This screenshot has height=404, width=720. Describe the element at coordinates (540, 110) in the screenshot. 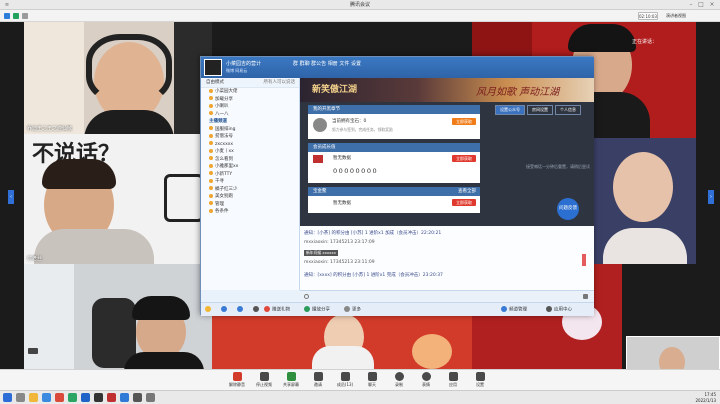

I see `tab-room-settings: 房间设置` at that location.